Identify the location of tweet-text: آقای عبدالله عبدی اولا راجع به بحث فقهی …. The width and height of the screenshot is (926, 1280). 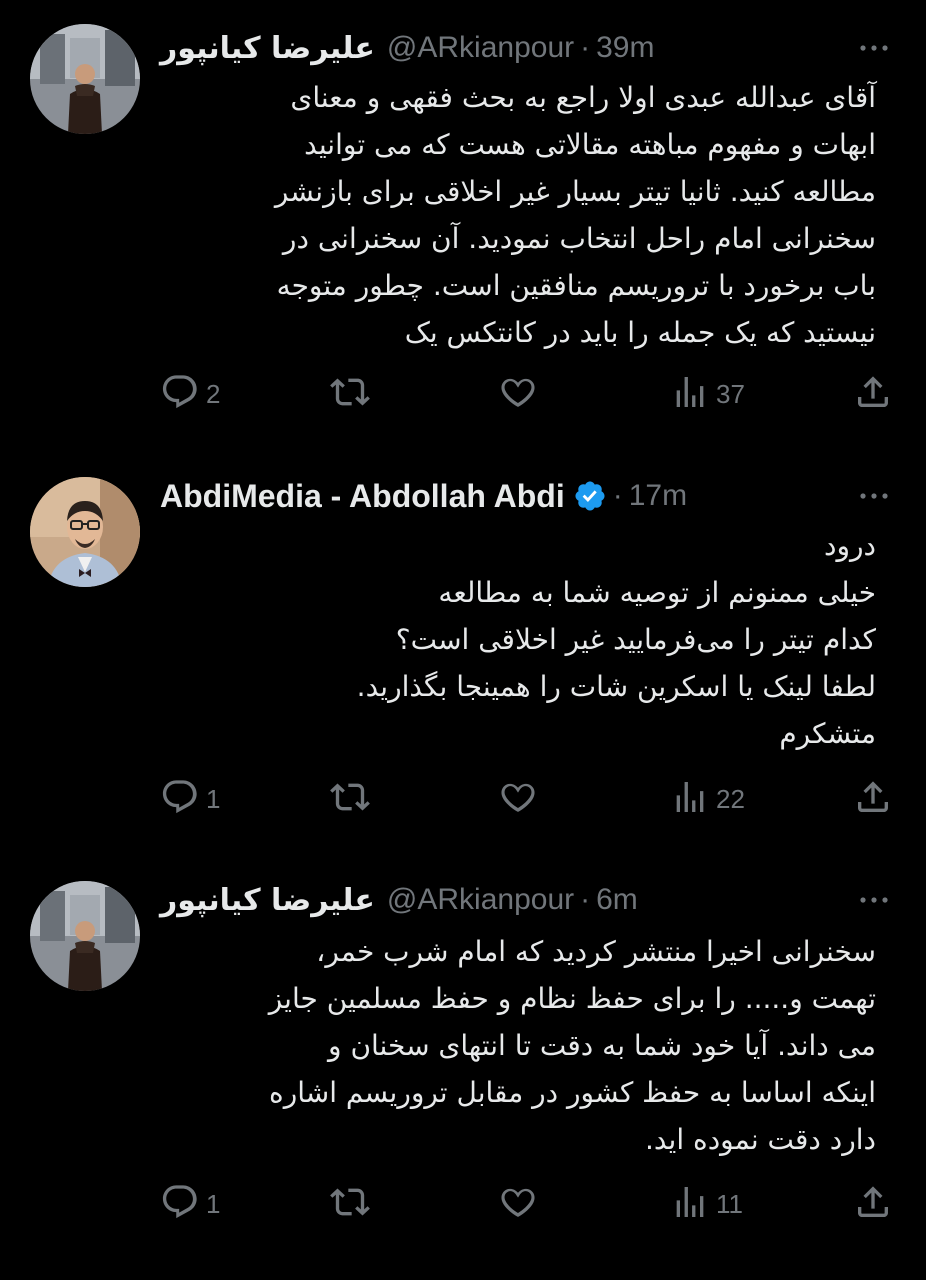
(575, 215).